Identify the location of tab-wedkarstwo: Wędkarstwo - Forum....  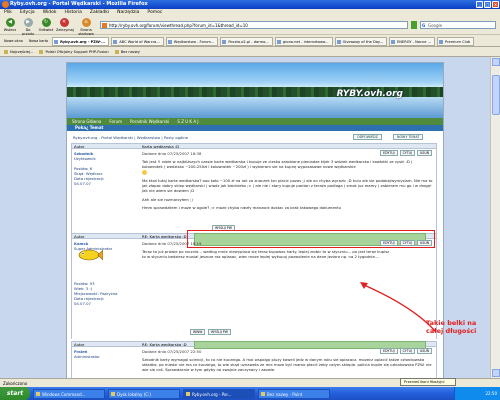
(192, 41).